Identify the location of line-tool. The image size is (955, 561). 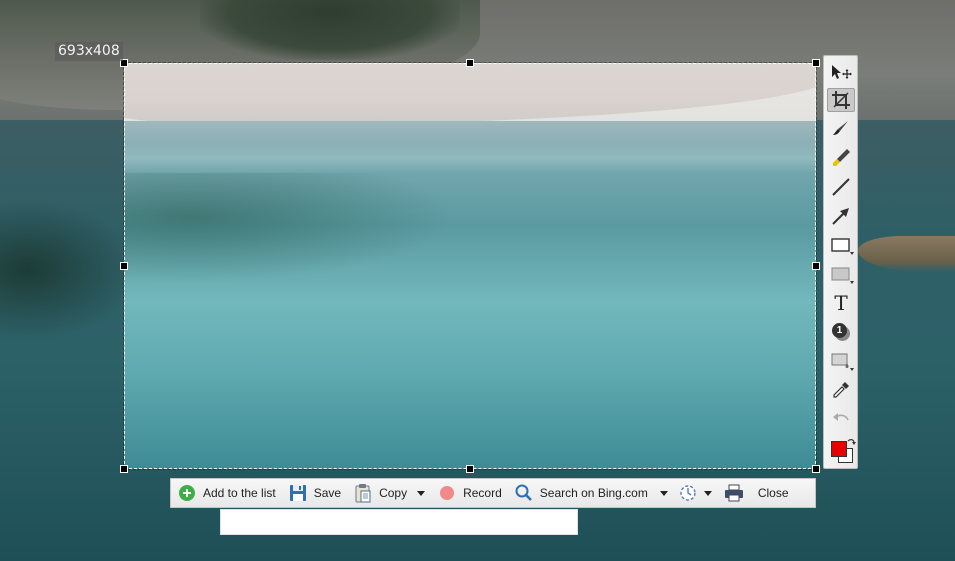
(841, 187).